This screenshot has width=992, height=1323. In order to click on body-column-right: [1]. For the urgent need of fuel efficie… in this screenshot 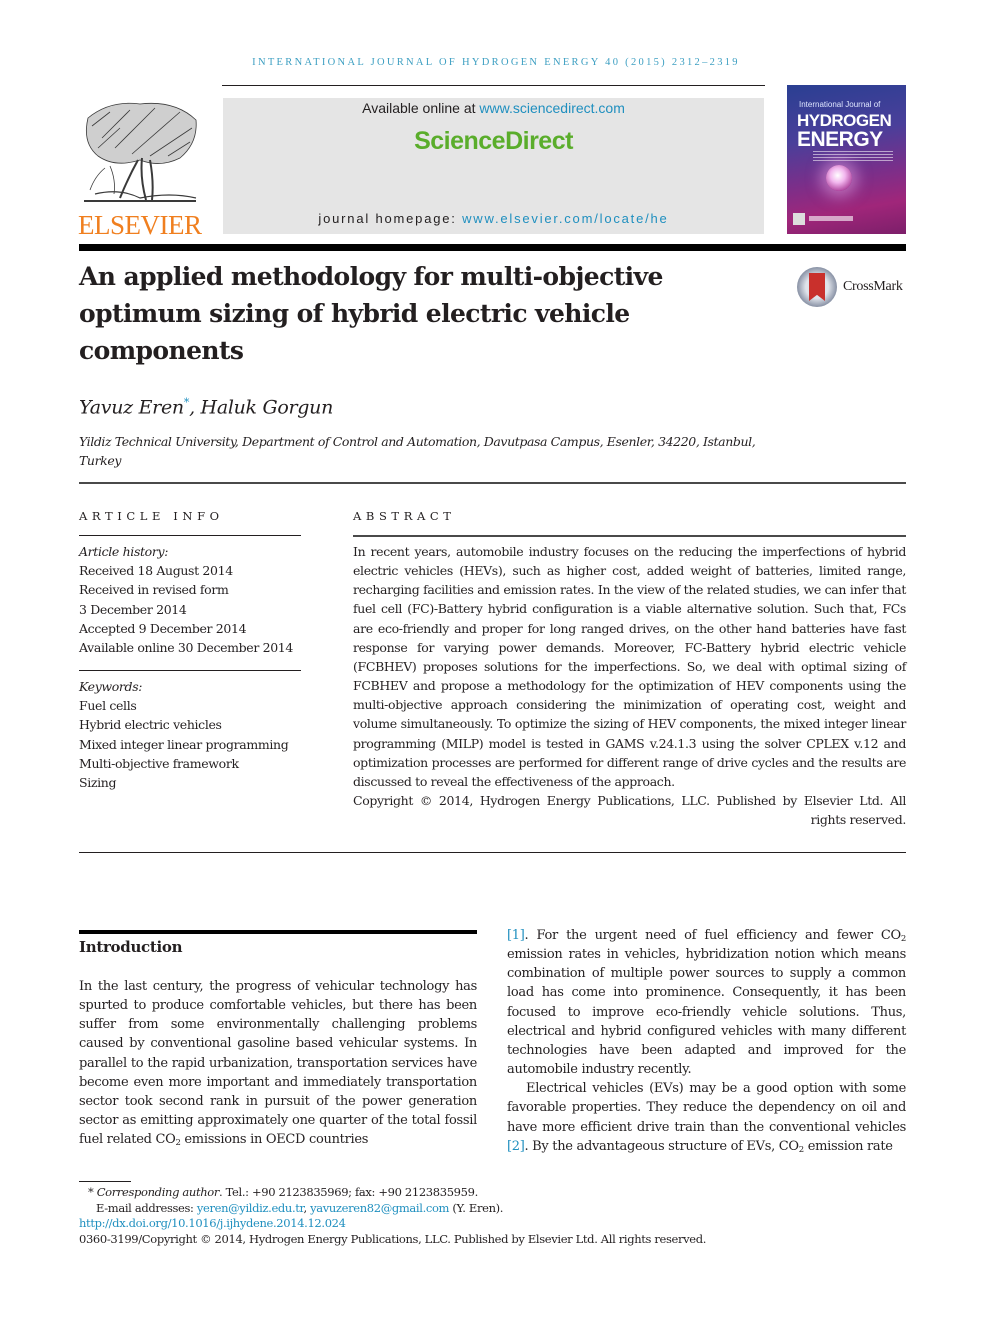, I will do `click(706, 1041)`.